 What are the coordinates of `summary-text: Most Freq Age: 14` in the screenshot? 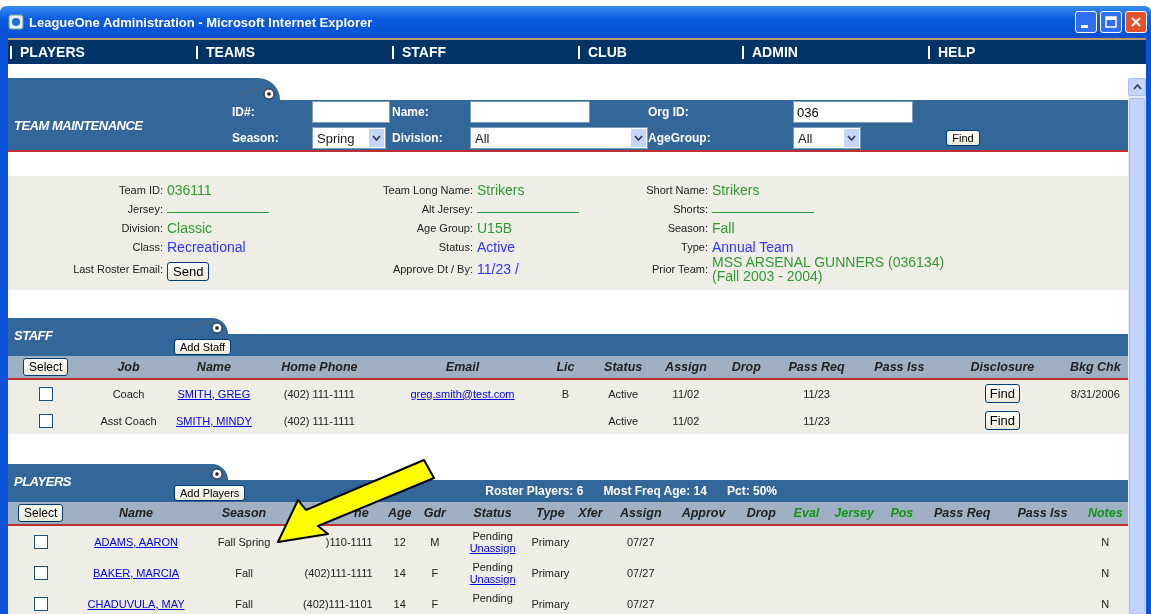 It's located at (655, 491).